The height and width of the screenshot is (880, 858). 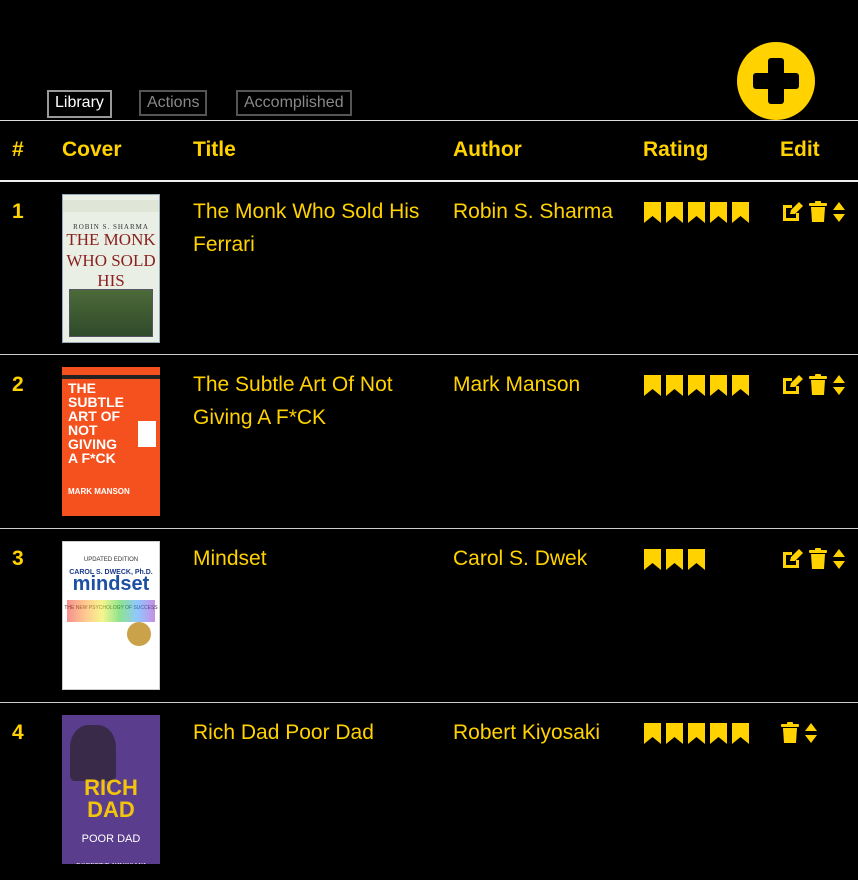 I want to click on cover-illustration, so click(x=111, y=312).